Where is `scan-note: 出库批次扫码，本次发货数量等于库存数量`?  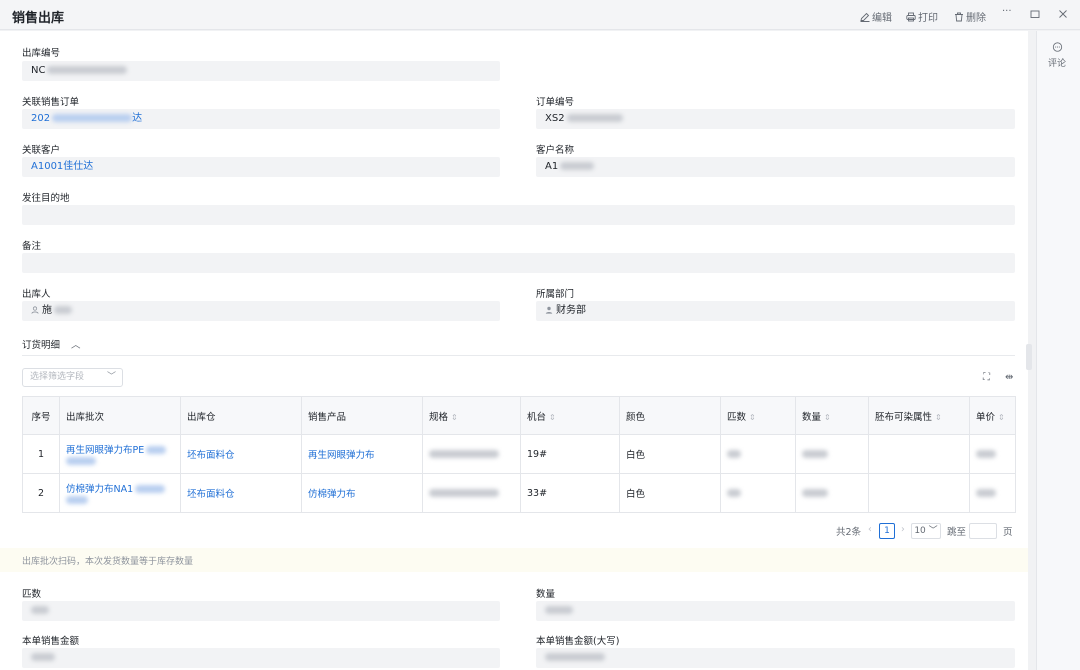 scan-note: 出库批次扫码，本次发货数量等于库存数量 is located at coordinates (514, 560).